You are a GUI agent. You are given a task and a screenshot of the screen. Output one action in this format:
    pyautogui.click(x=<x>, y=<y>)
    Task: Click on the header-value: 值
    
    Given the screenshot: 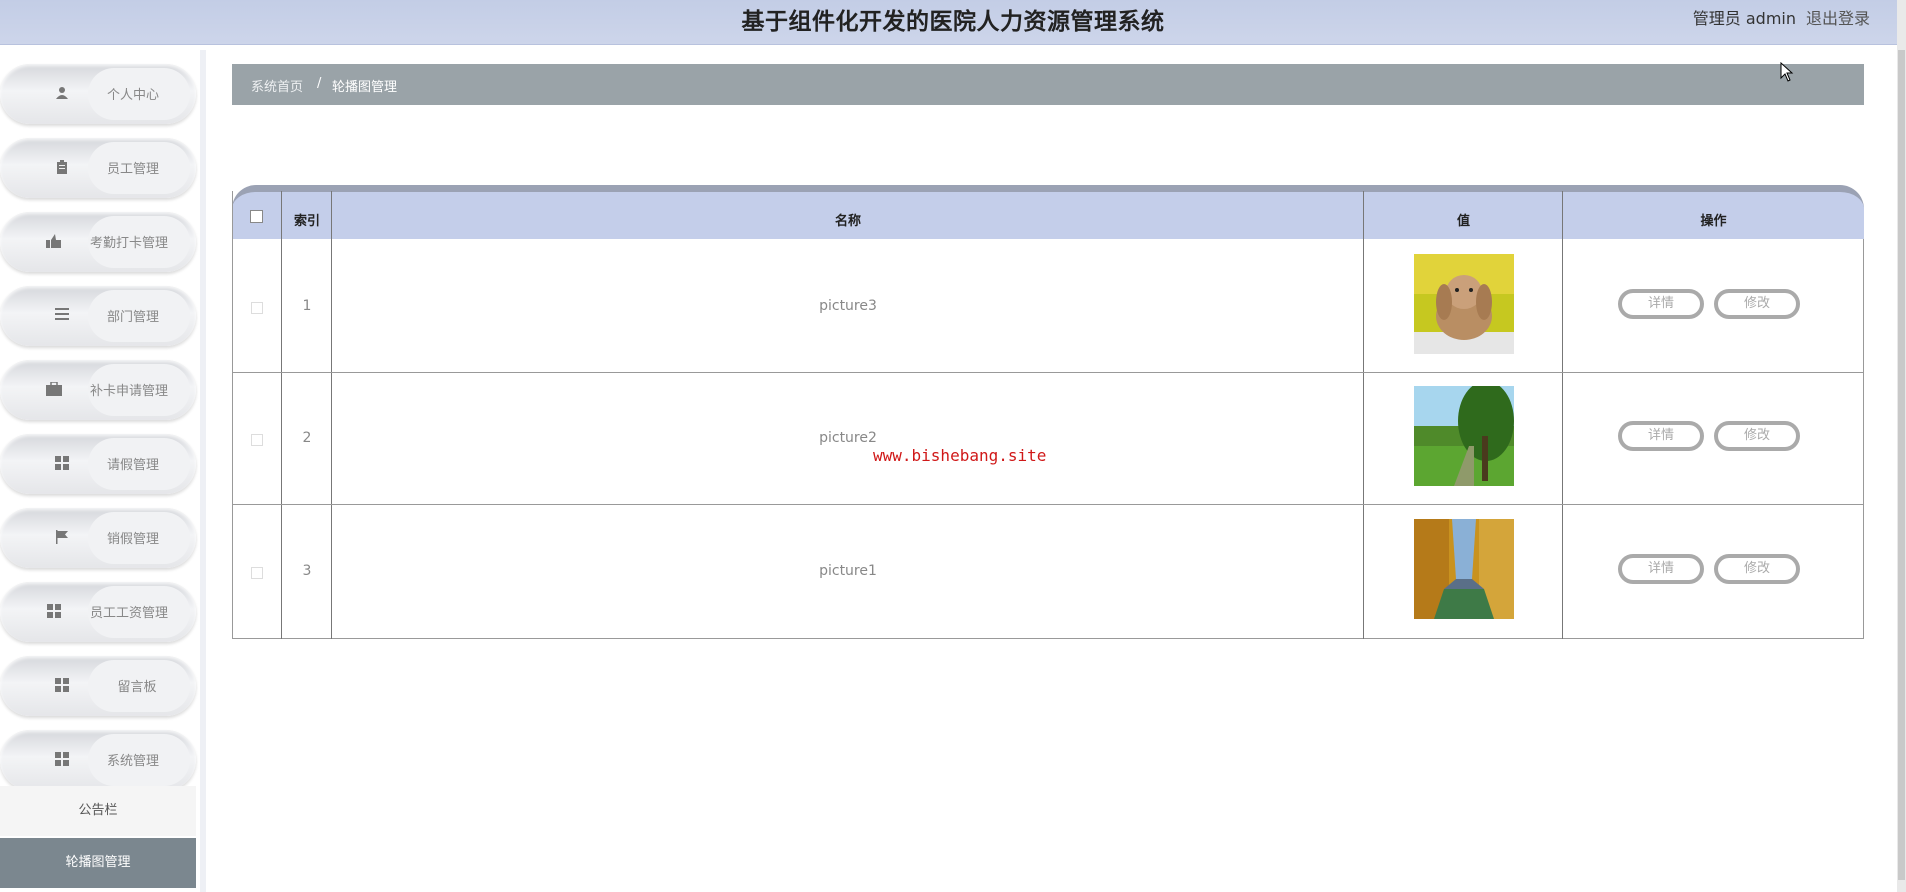 What is the action you would take?
    pyautogui.click(x=1463, y=221)
    